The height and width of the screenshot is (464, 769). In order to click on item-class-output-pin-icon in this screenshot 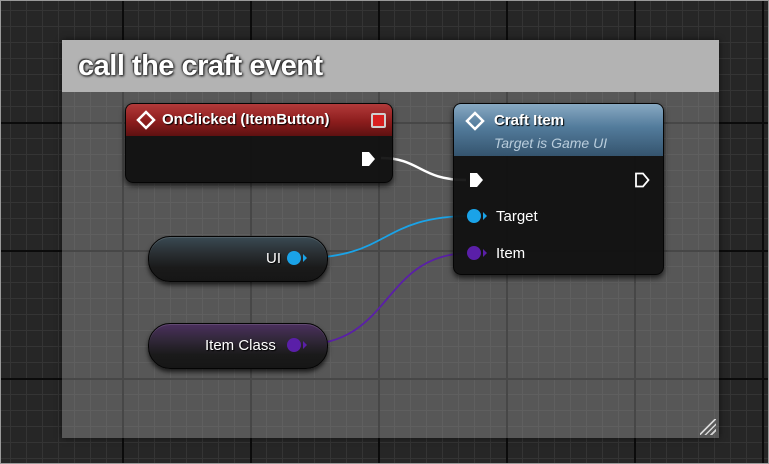, I will do `click(297, 345)`.